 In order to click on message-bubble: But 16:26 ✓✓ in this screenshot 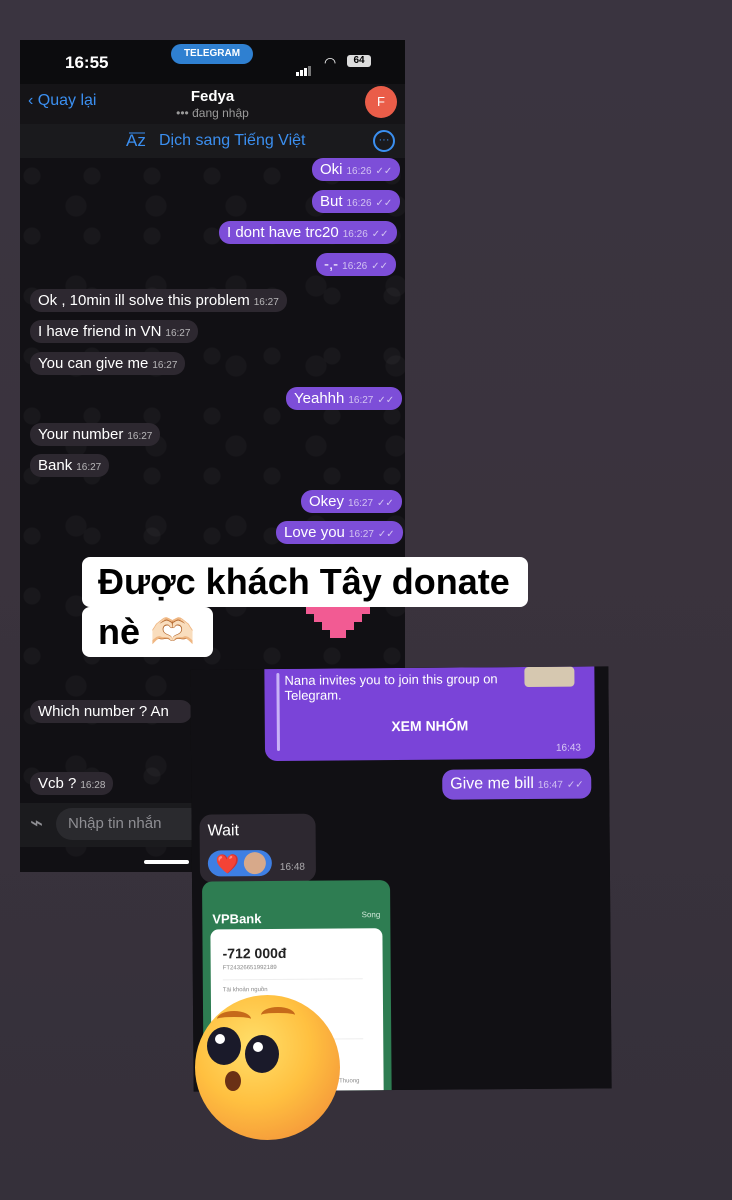, I will do `click(356, 201)`.